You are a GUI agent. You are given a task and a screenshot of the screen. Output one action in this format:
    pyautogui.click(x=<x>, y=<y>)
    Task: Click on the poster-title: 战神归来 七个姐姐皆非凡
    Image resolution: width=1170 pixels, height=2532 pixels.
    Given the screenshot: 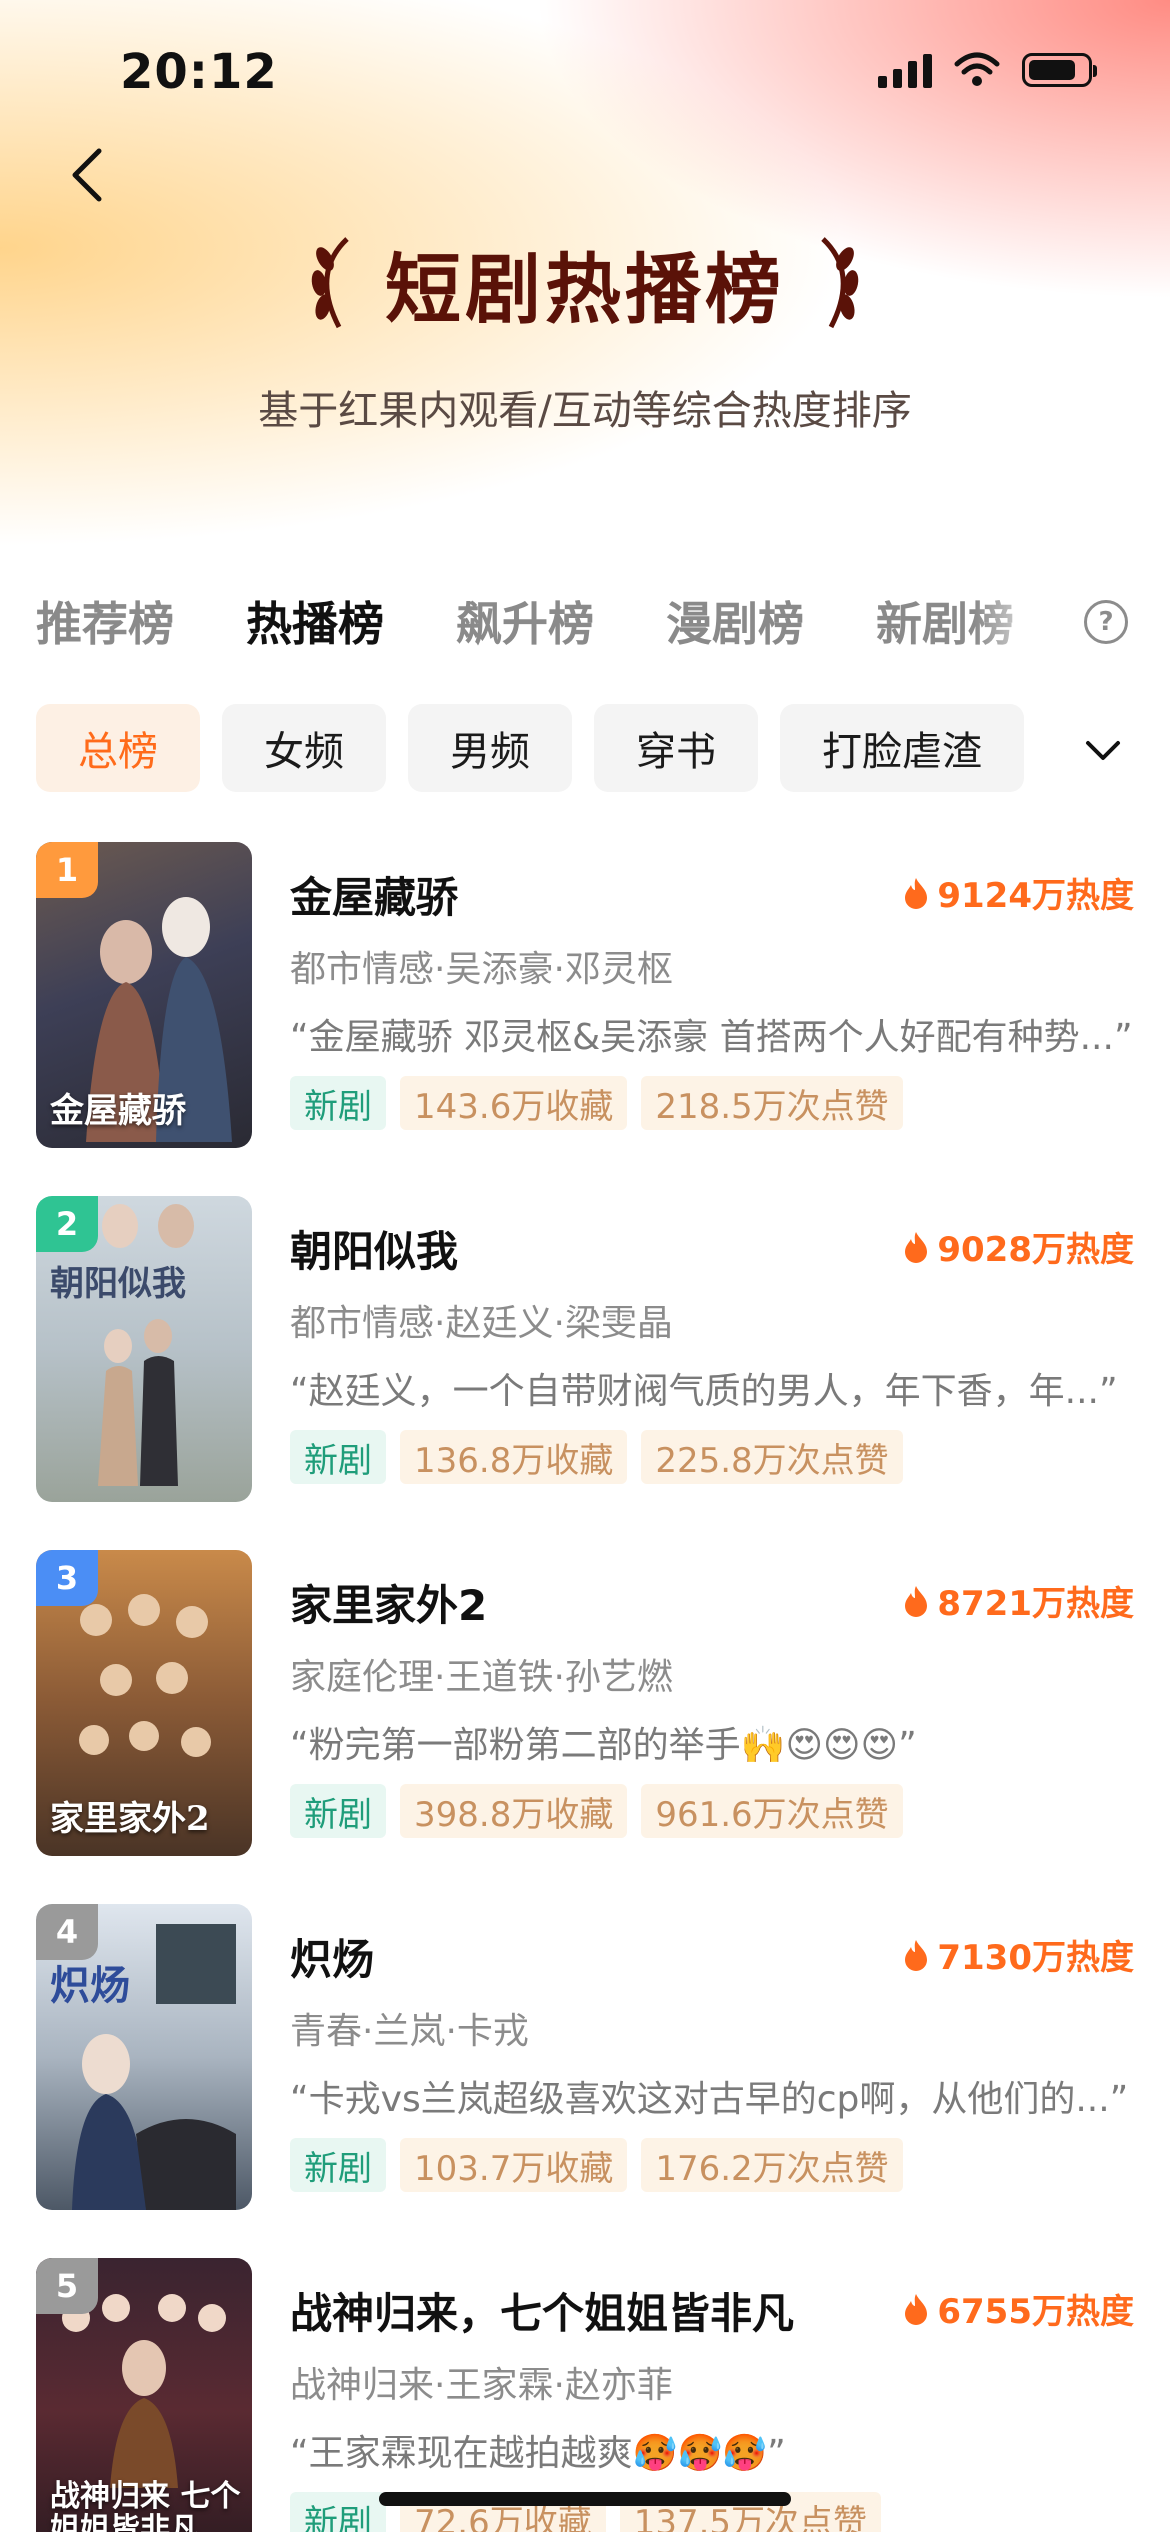 What is the action you would take?
    pyautogui.click(x=145, y=2505)
    